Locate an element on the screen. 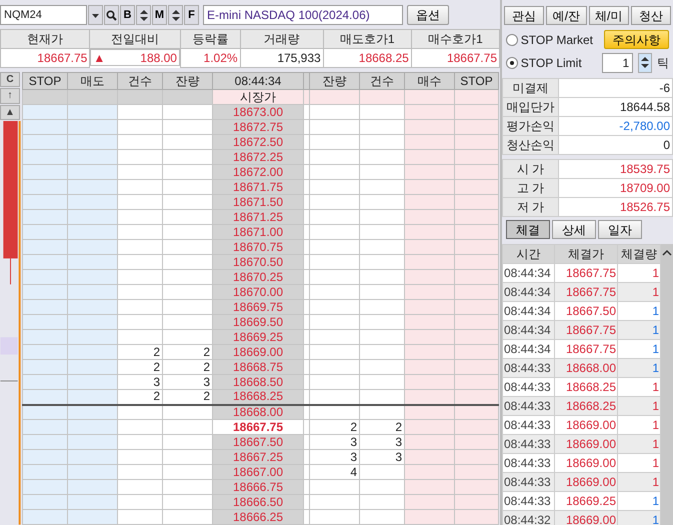 The image size is (673, 525). table-cell: 18668.00 is located at coordinates (586, 368).